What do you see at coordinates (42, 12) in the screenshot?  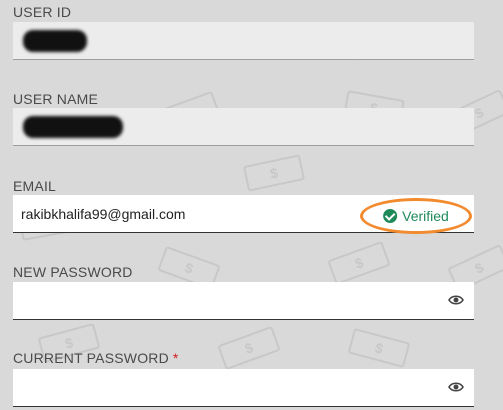 I see `user-id-label: USER ID` at bounding box center [42, 12].